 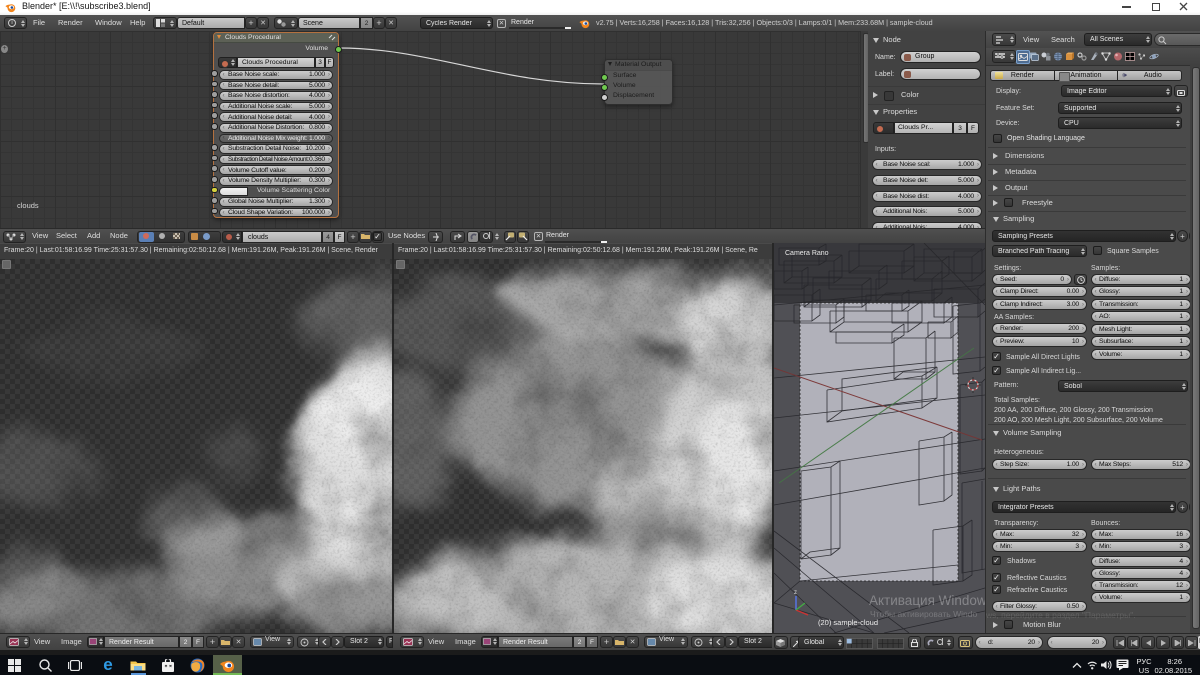 What do you see at coordinates (795, 593) in the screenshot?
I see `svg-text: z` at bounding box center [795, 593].